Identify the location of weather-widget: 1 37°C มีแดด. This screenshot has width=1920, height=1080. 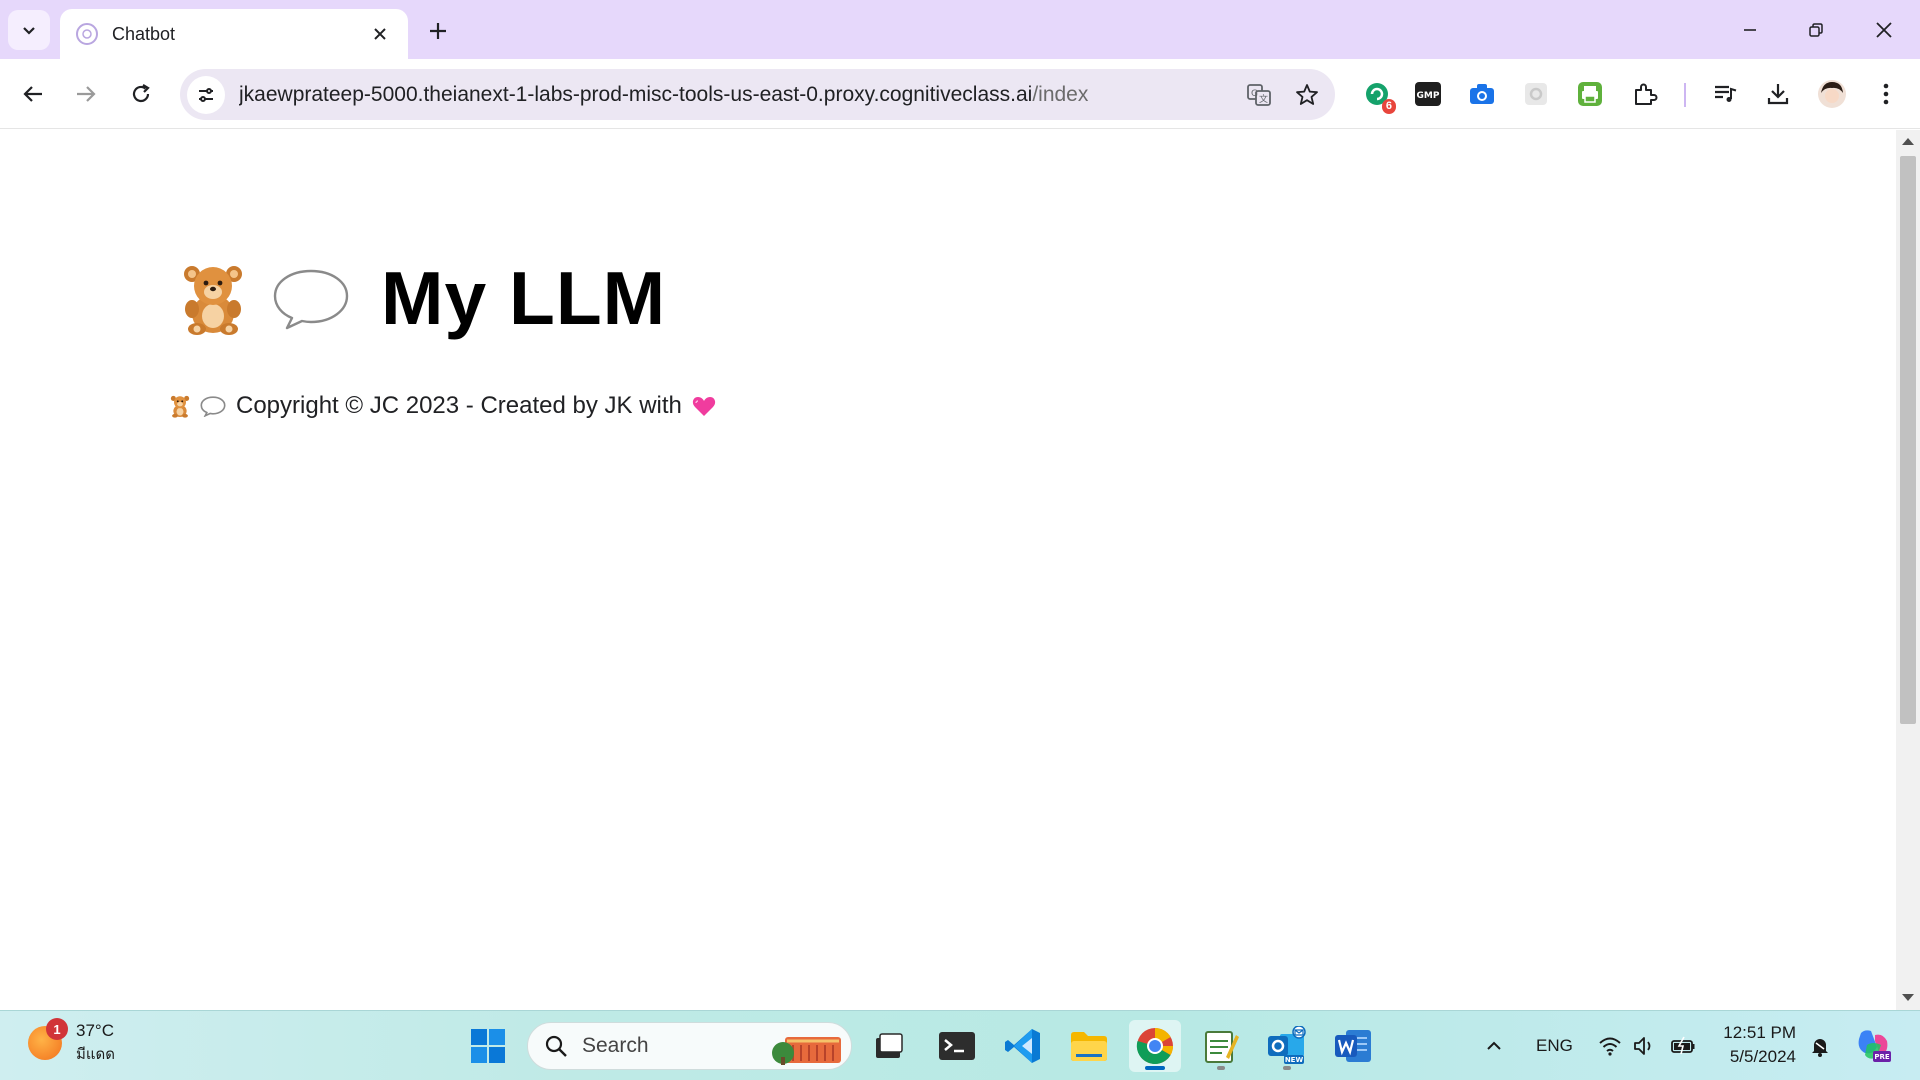
(72, 1042).